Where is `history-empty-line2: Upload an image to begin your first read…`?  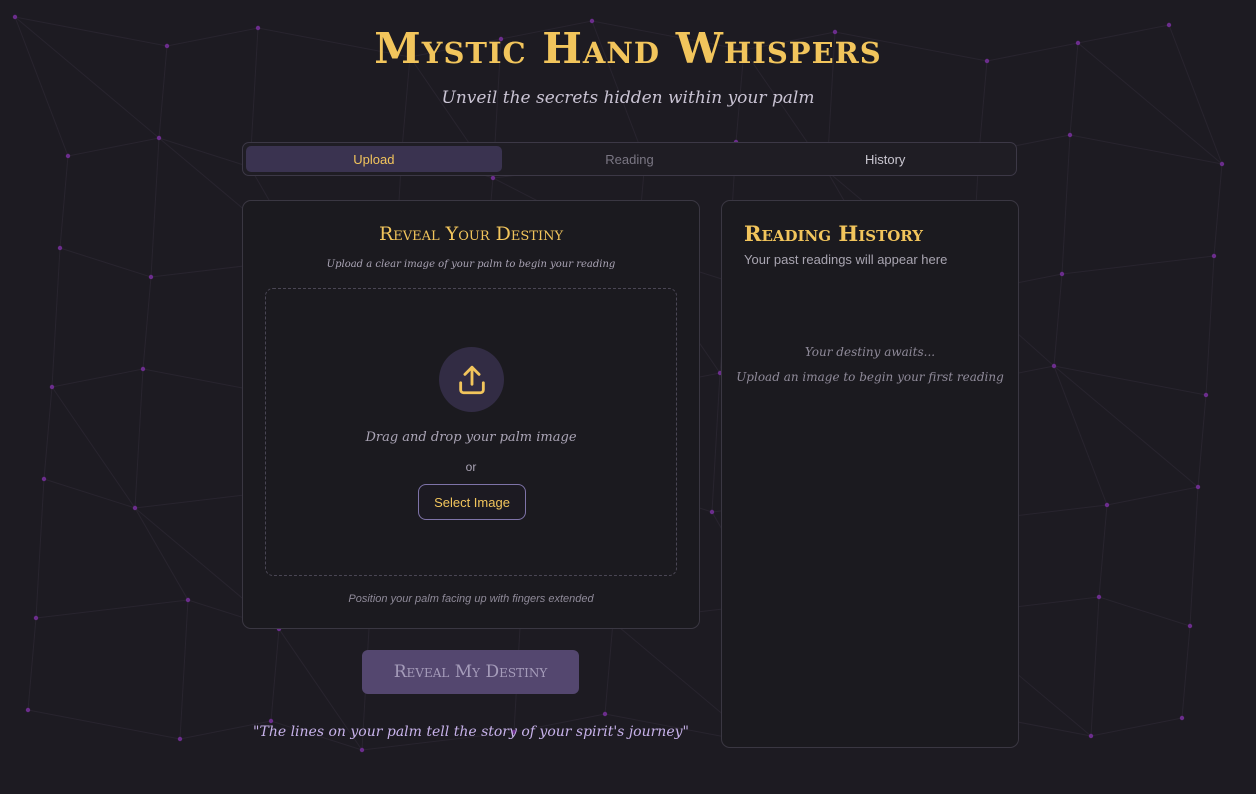 history-empty-line2: Upload an image to begin your first read… is located at coordinates (870, 377).